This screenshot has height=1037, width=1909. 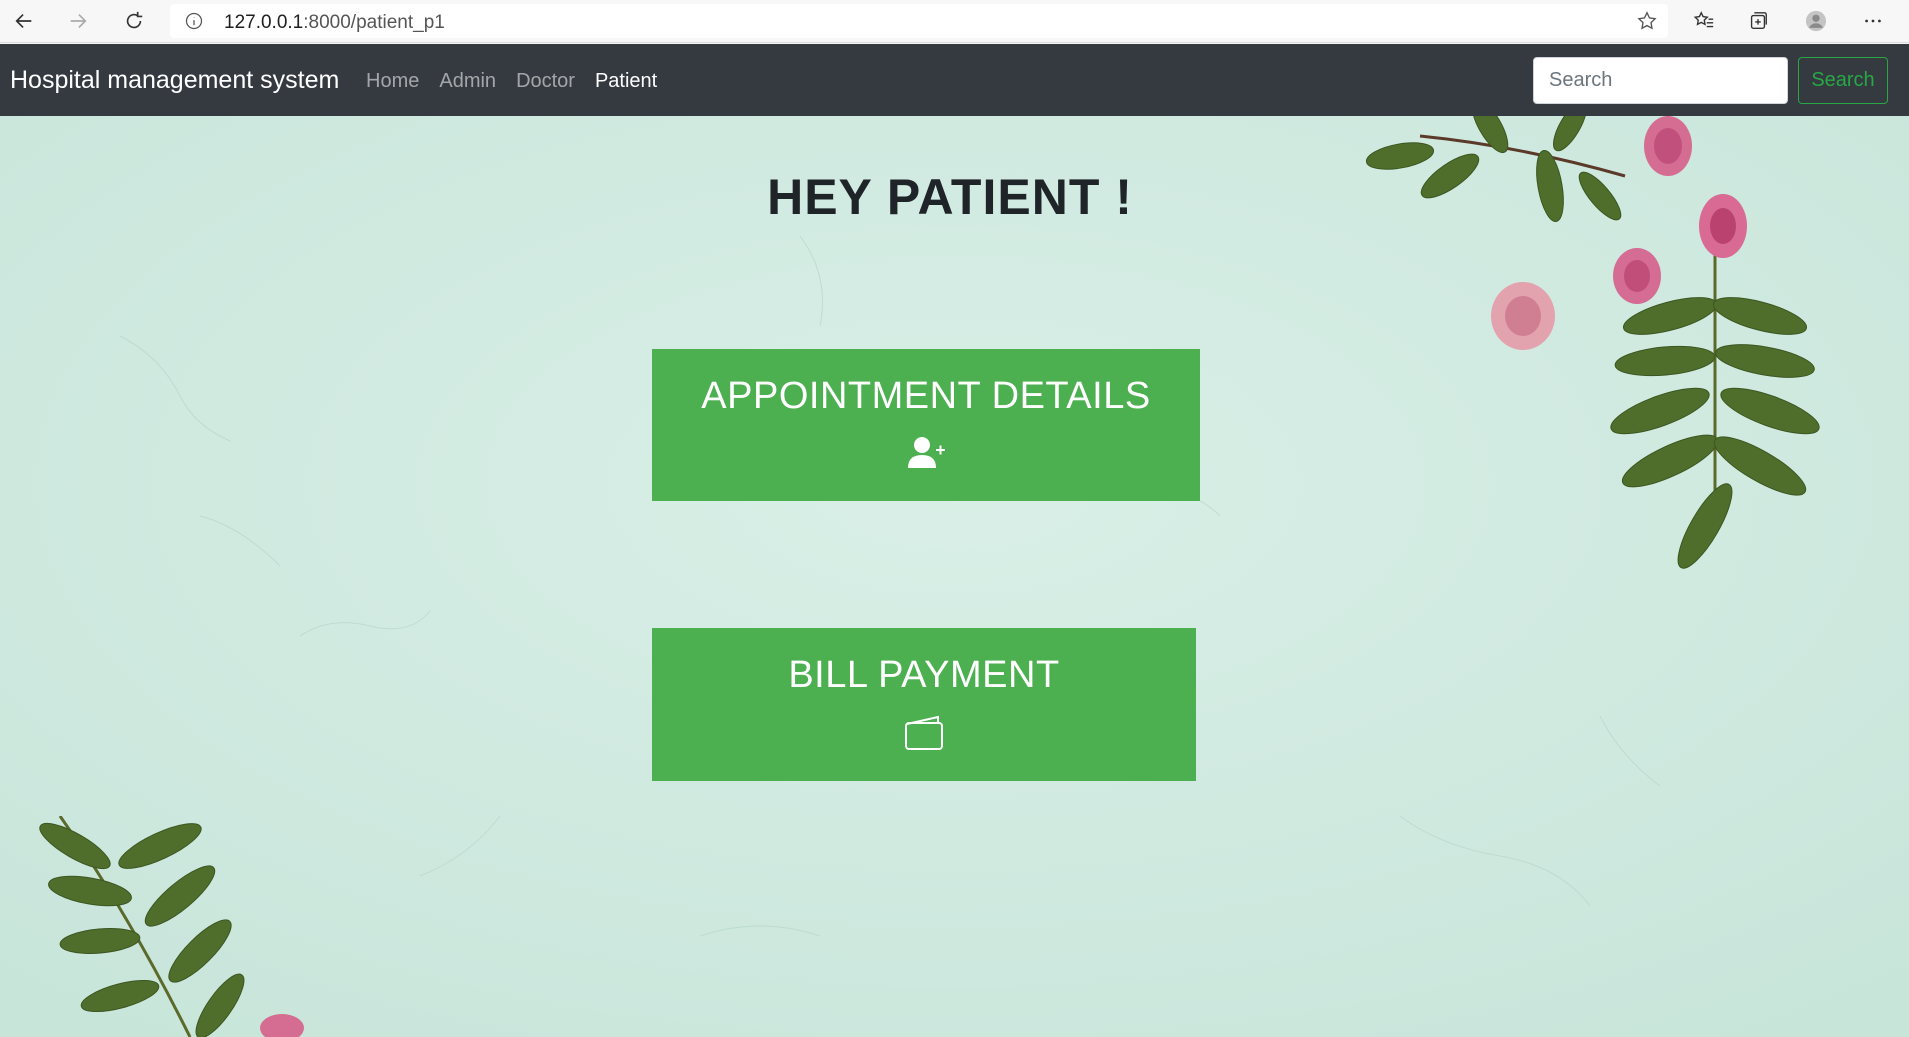 I want to click on browser-toolbar: 127.0.0.1:8000/patient_p1, so click(x=954, y=21).